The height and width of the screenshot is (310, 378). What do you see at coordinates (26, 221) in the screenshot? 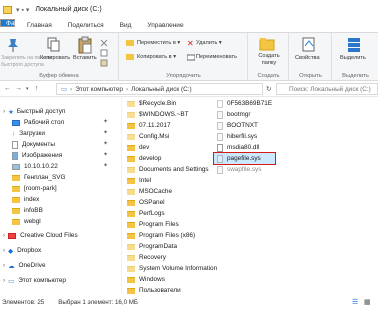
I see `nav-item-webgl: webgl` at bounding box center [26, 221].